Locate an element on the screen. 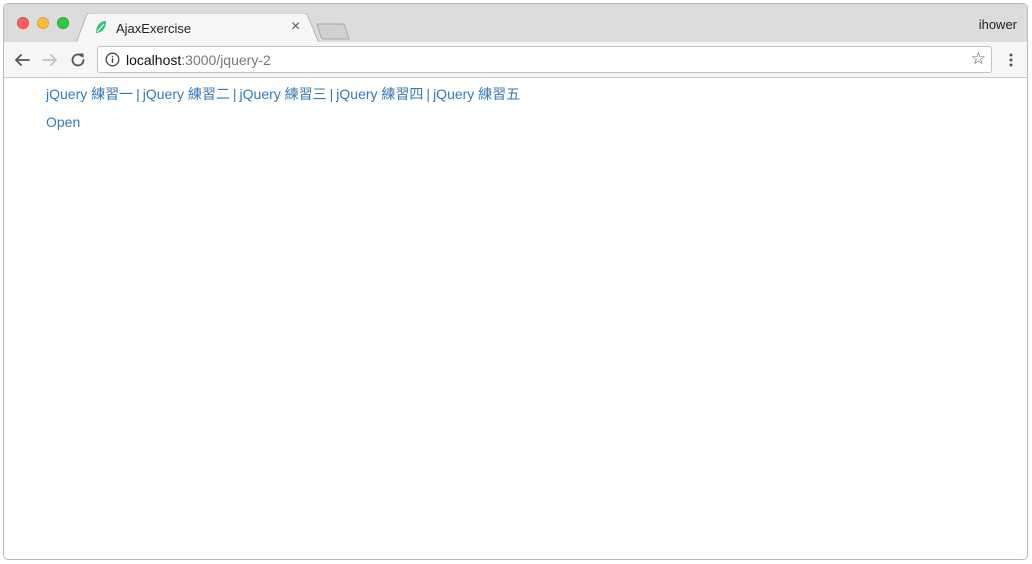 The width and height of the screenshot is (1032, 564). new-tab-button is located at coordinates (333, 31).